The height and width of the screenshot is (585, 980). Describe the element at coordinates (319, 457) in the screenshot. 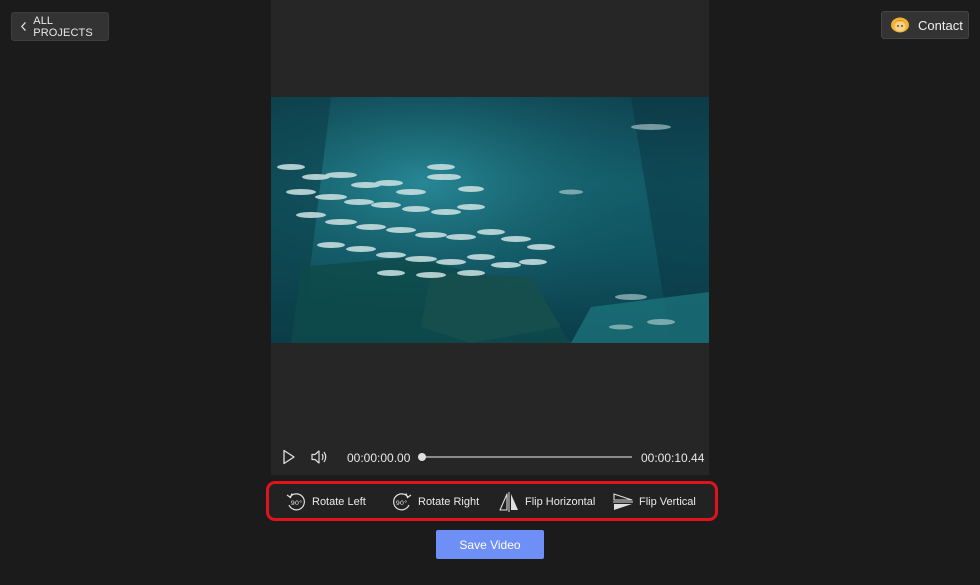

I see `volume-icon` at that location.